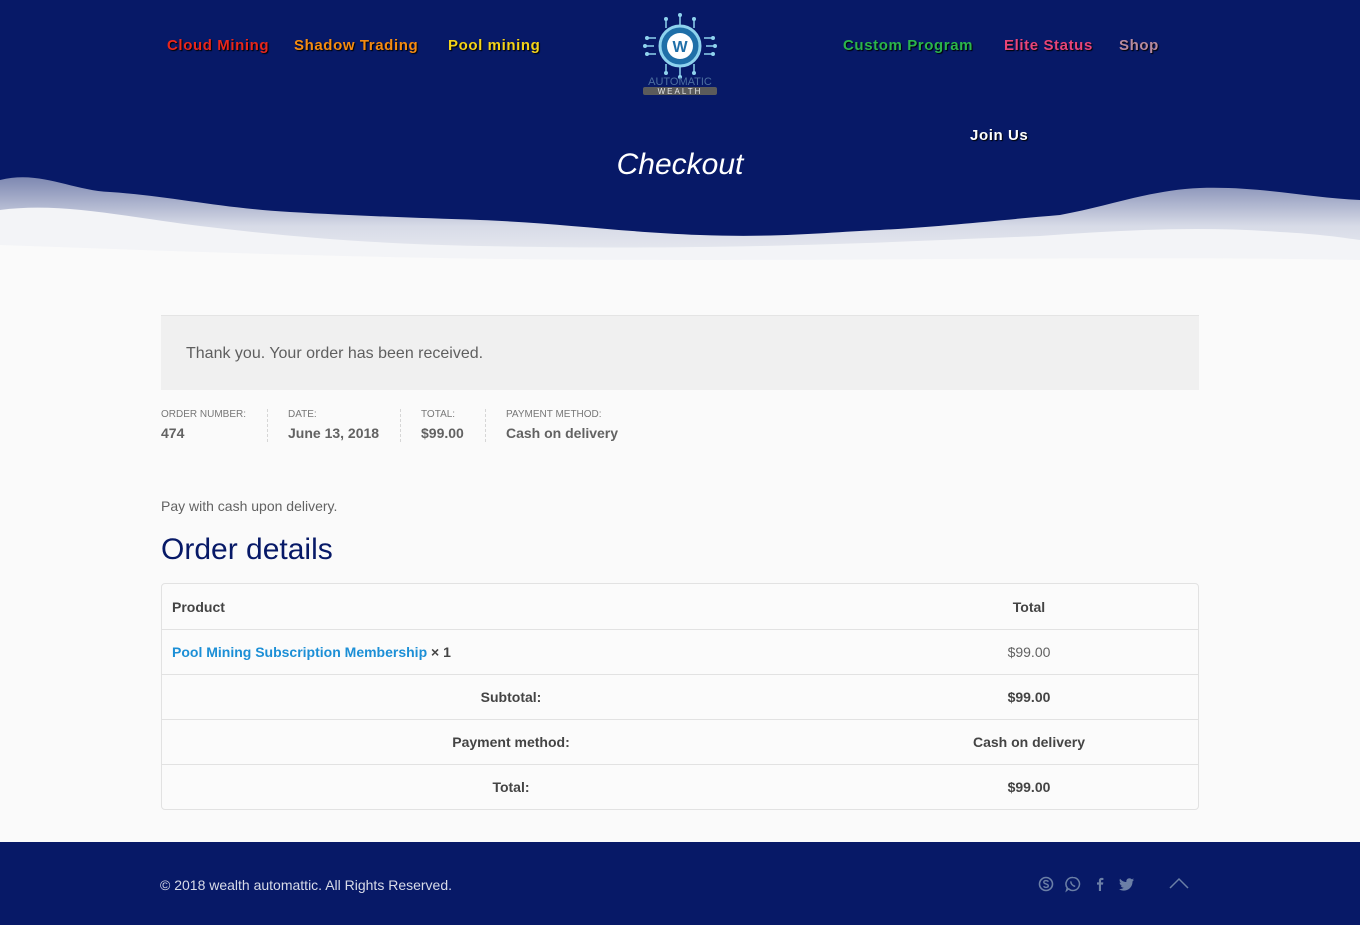  Describe the element at coordinates (441, 652) in the screenshot. I see `product-quantity: × 1` at that location.